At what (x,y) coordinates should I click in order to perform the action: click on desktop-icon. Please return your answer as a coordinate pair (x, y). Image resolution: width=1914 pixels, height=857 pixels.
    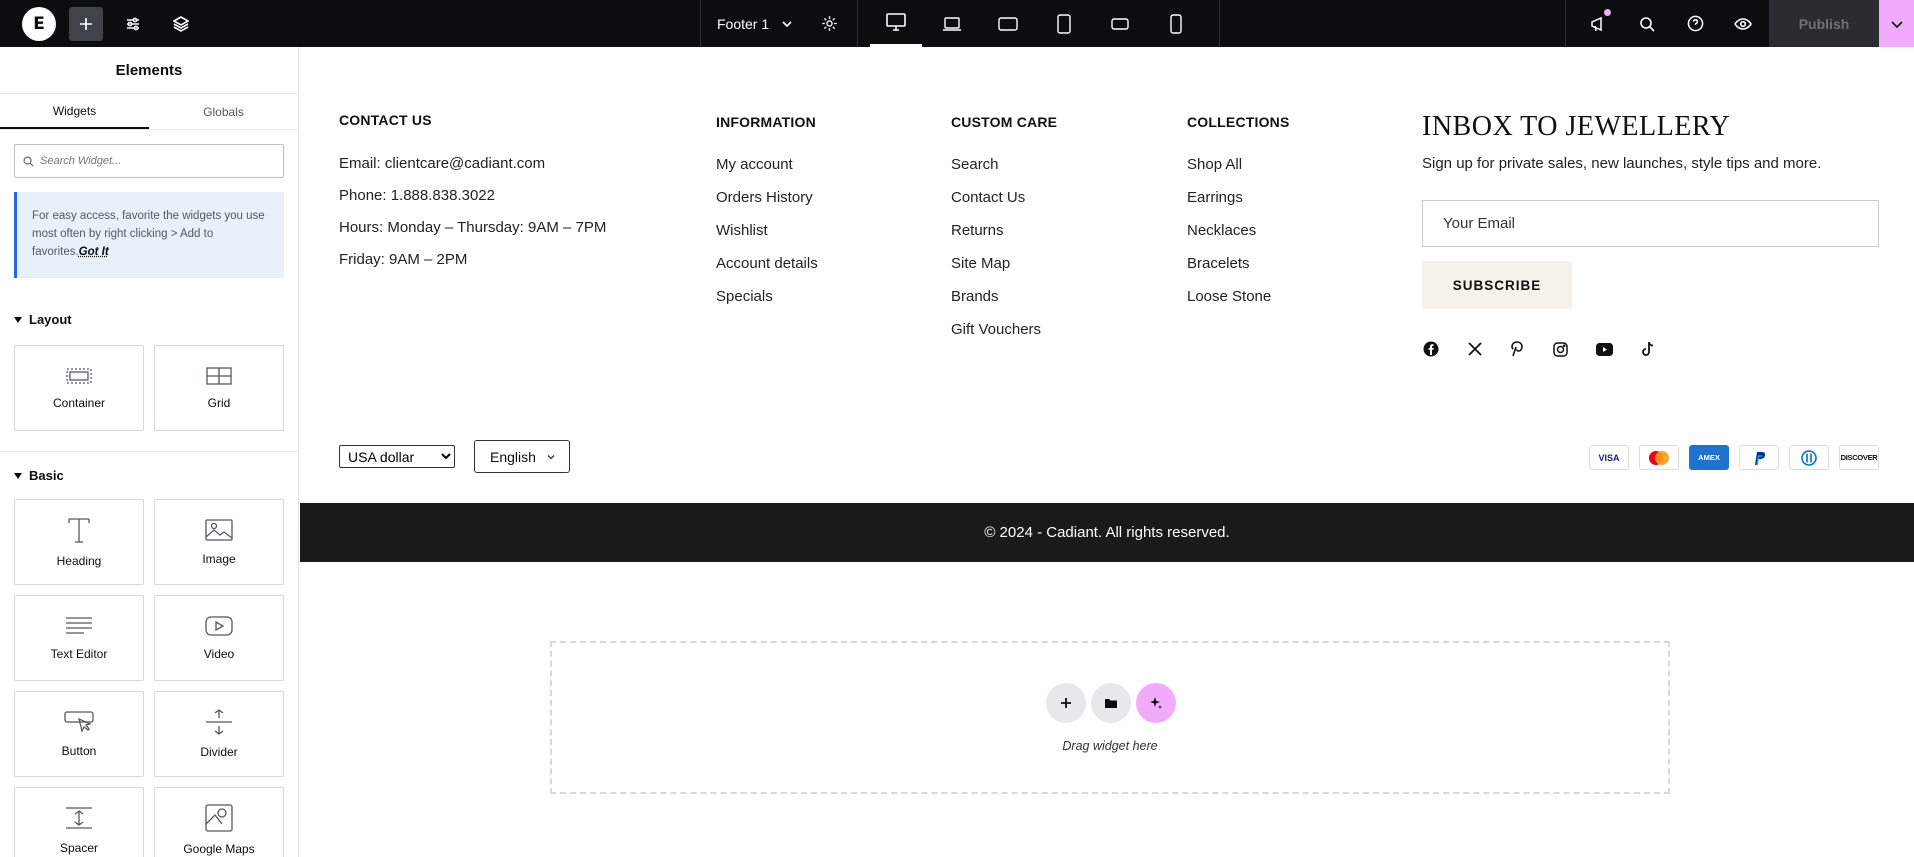
    Looking at the image, I should click on (896, 22).